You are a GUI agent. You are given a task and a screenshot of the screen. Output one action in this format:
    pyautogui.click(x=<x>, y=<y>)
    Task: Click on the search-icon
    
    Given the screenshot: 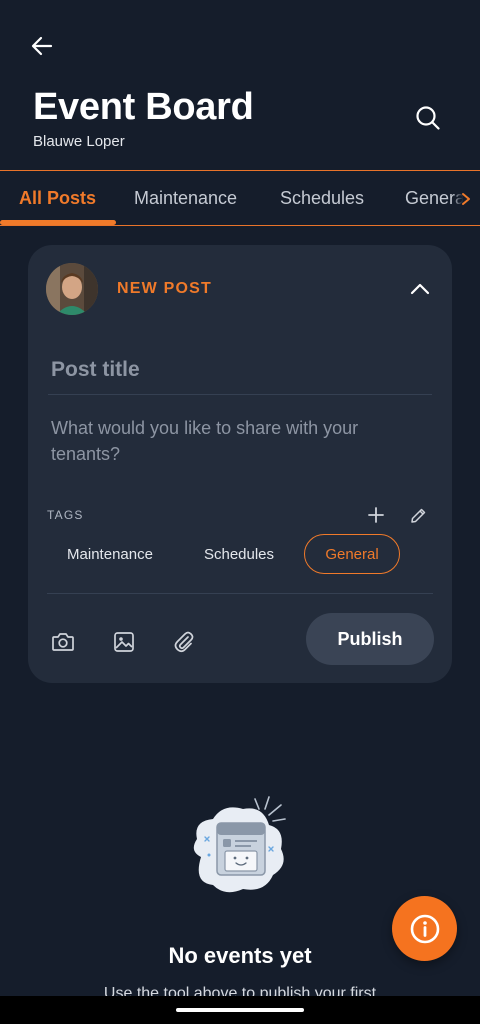 What is the action you would take?
    pyautogui.click(x=428, y=118)
    